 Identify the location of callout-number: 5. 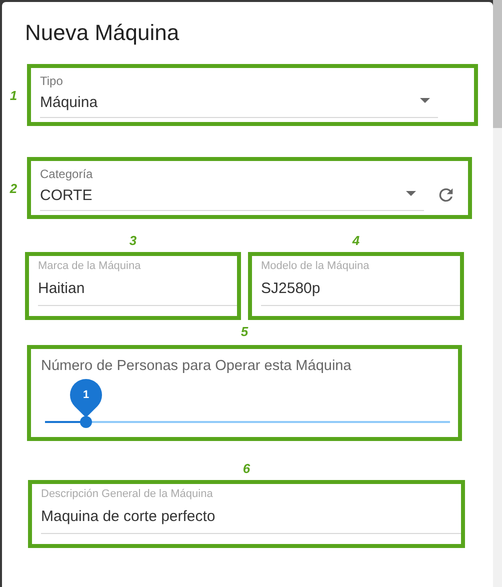
(244, 331).